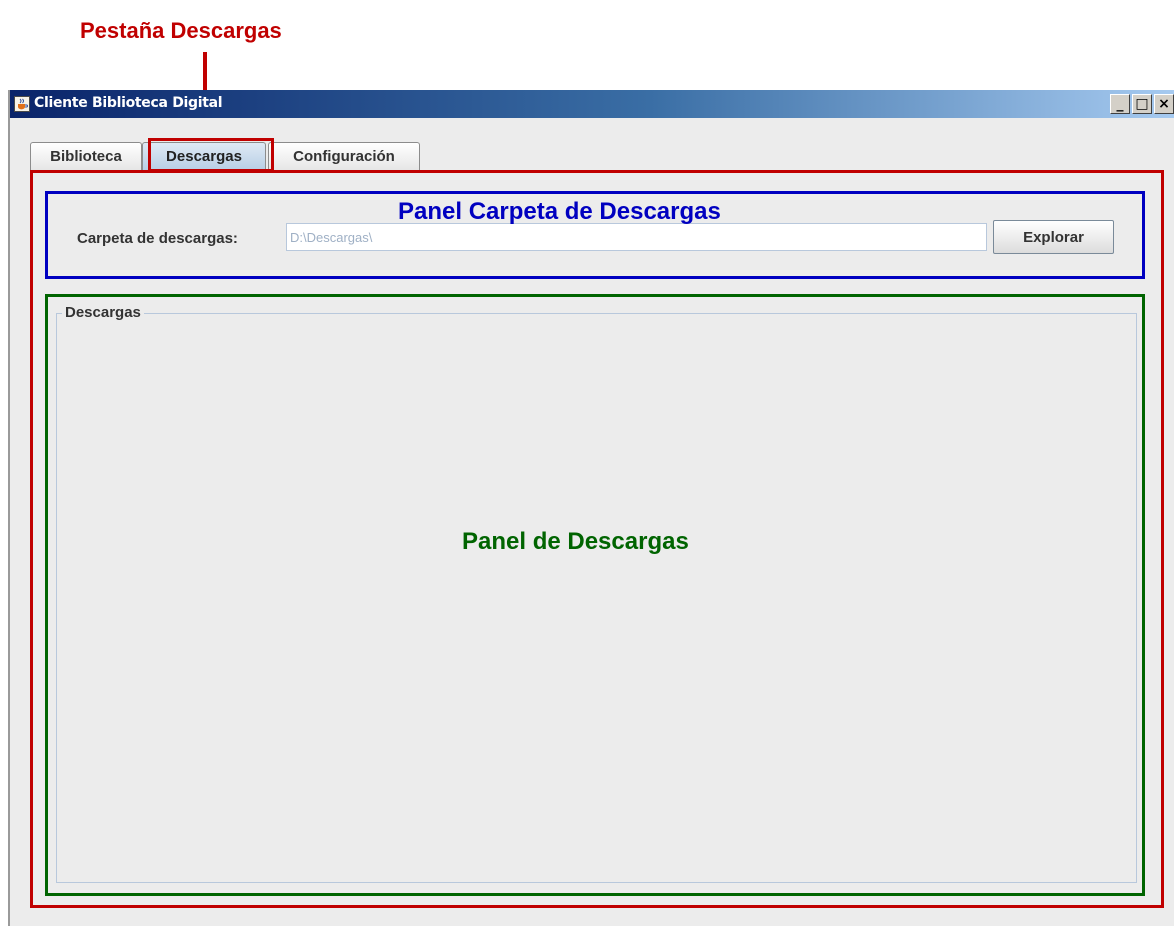 The height and width of the screenshot is (926, 1174). I want to click on tab-highlight-box, so click(211, 155).